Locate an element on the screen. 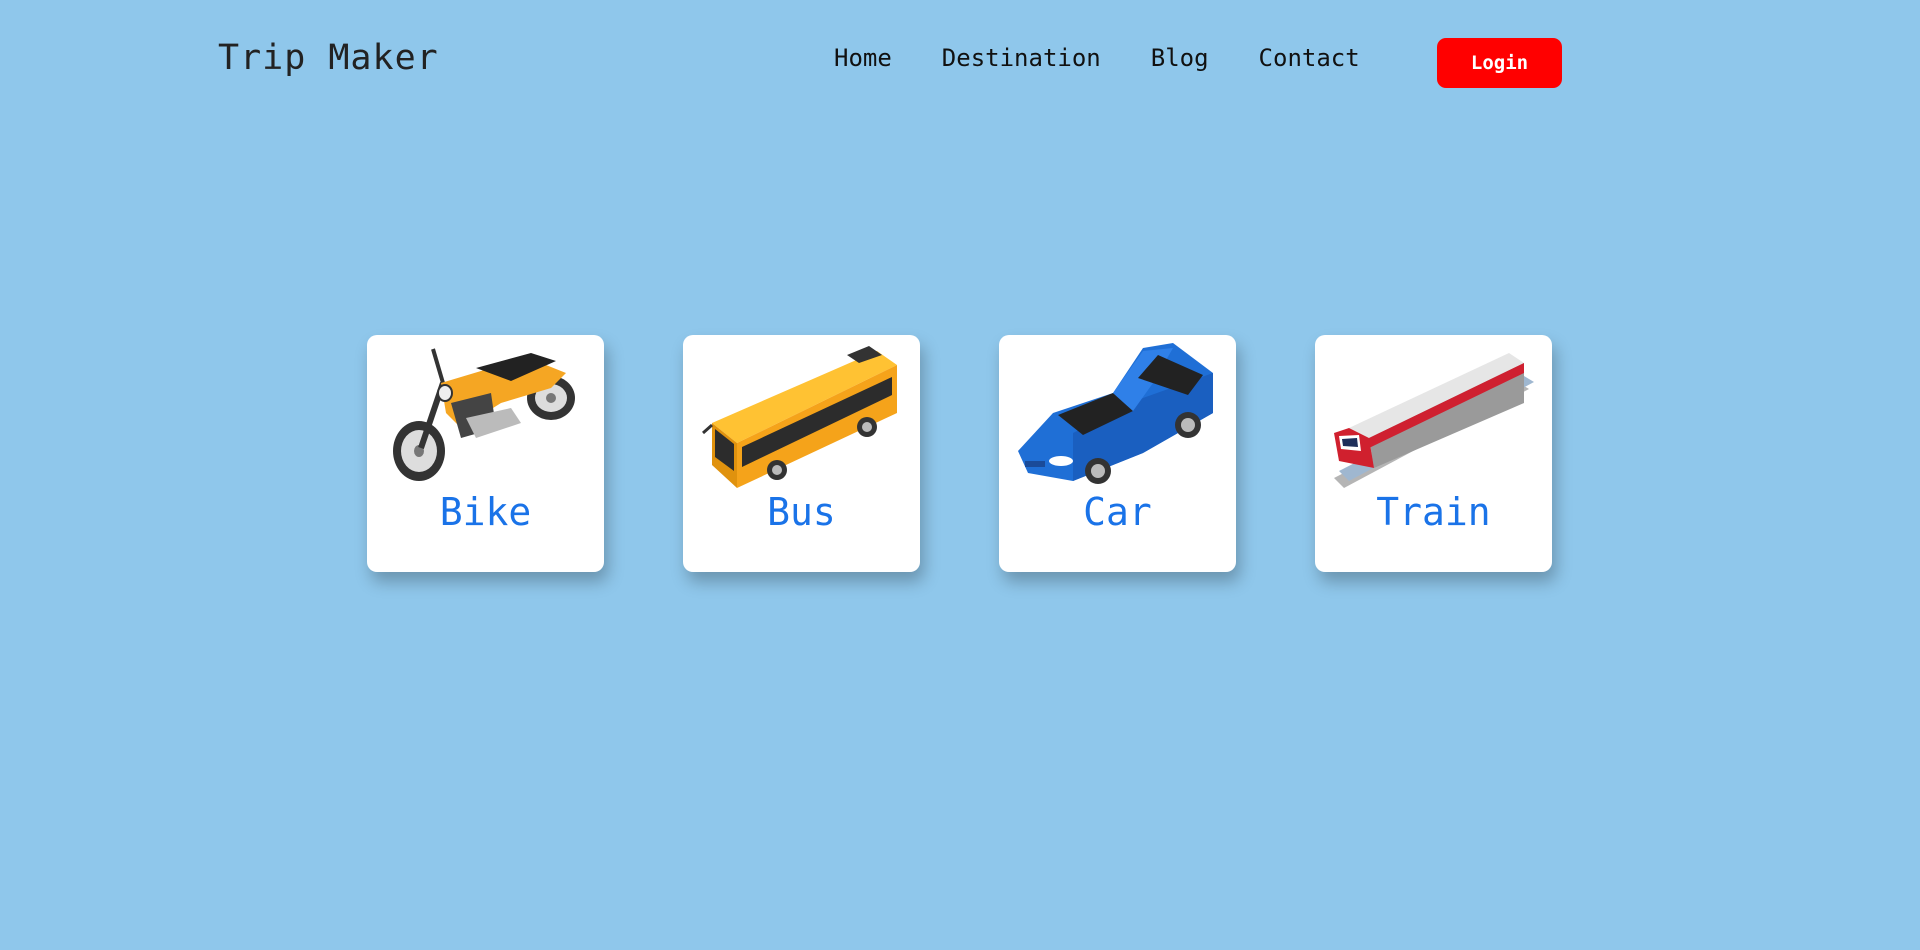  train-icon is located at coordinates (1434, 420).